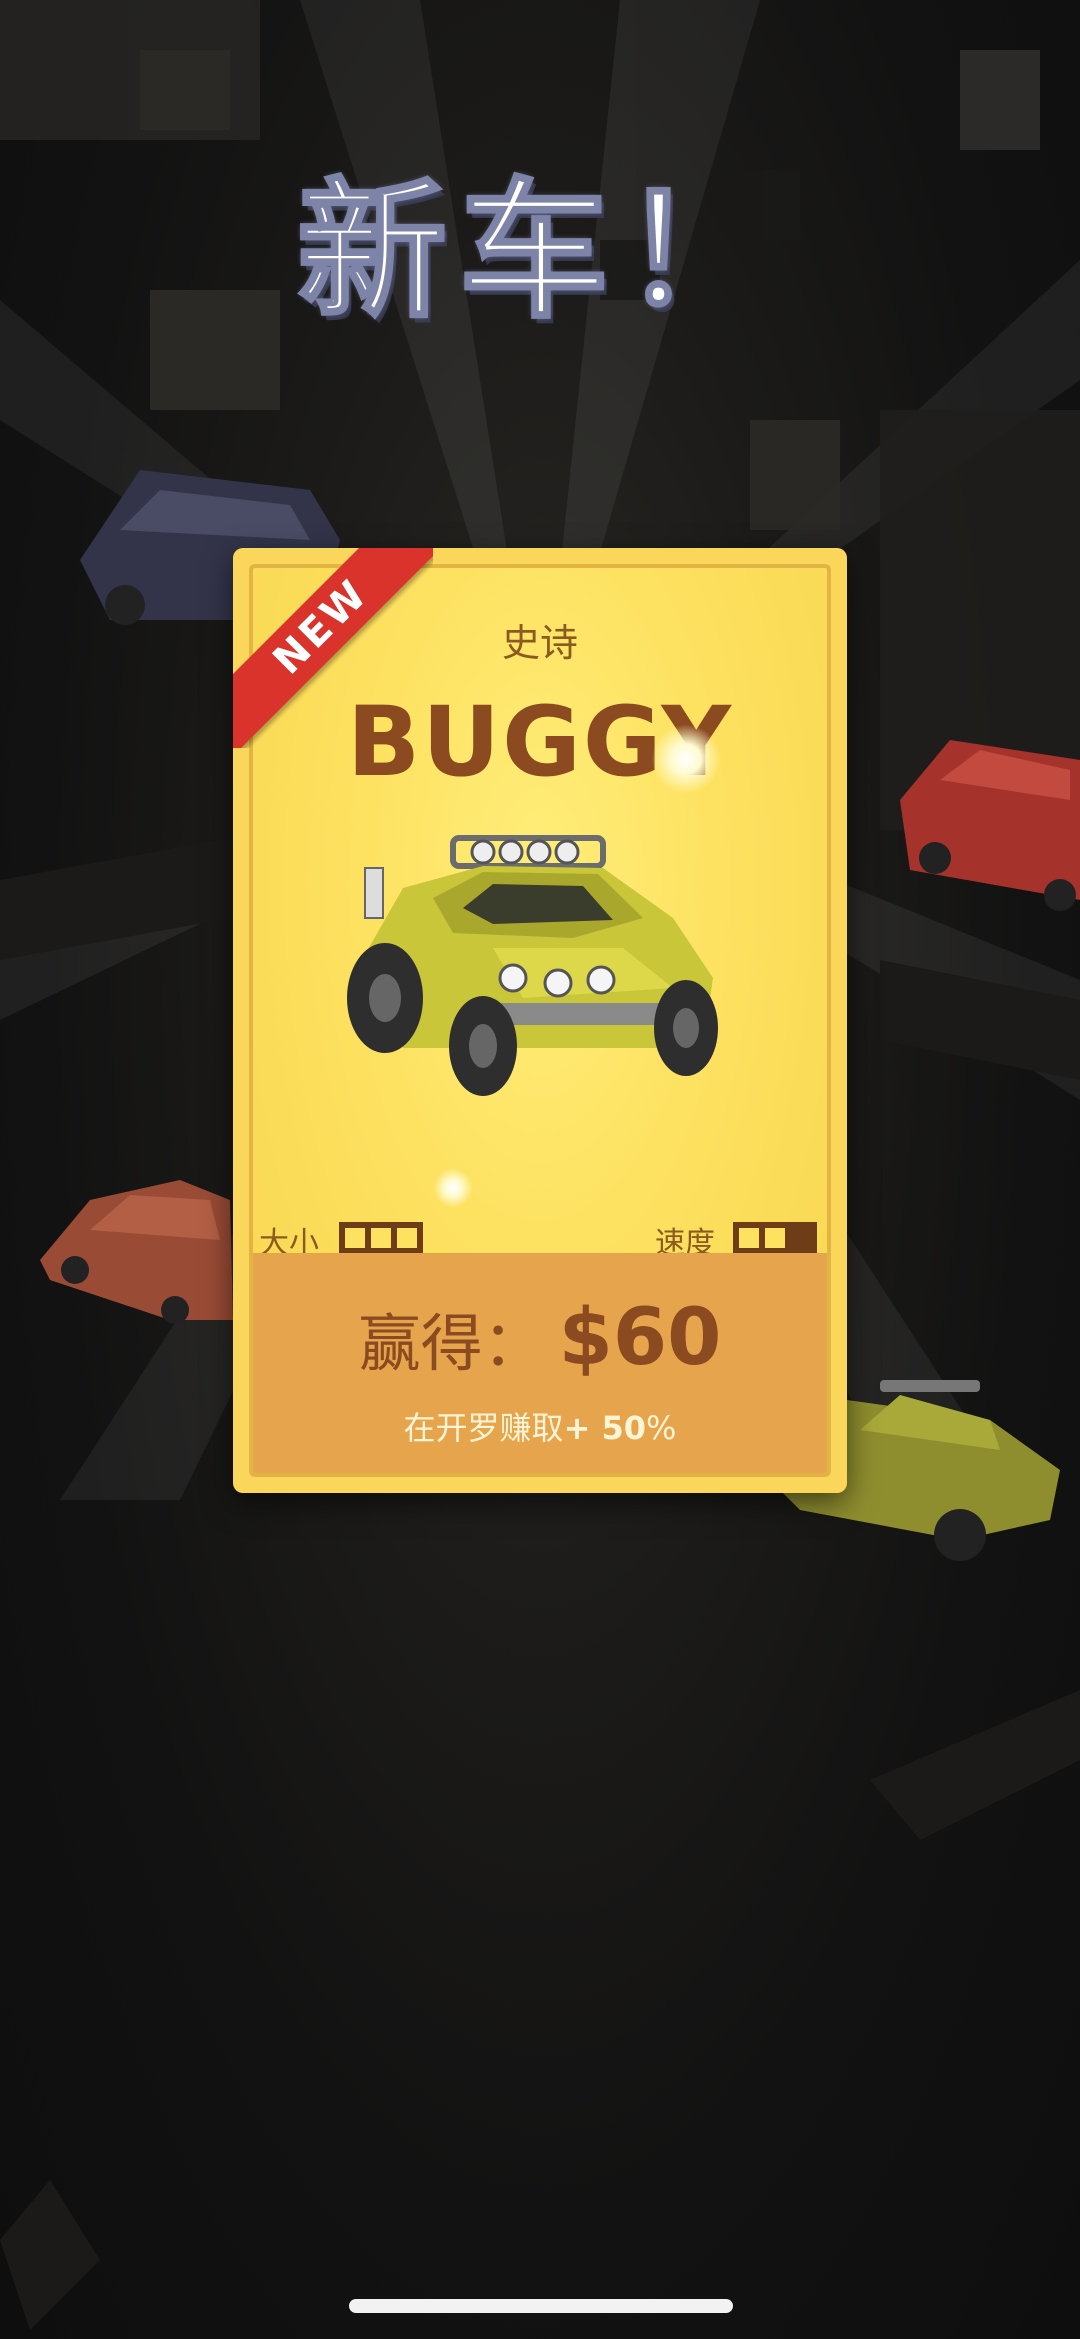  I want to click on reward-label: 赢得：, so click(451, 1343).